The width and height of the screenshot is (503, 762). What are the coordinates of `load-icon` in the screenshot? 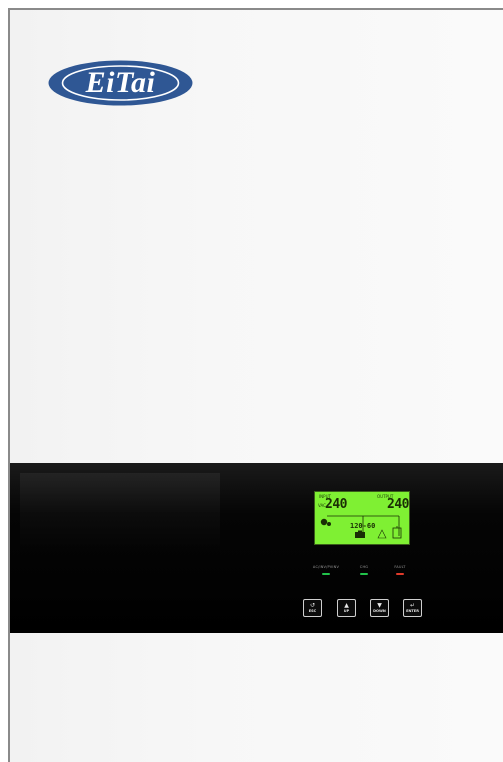 It's located at (397, 532).